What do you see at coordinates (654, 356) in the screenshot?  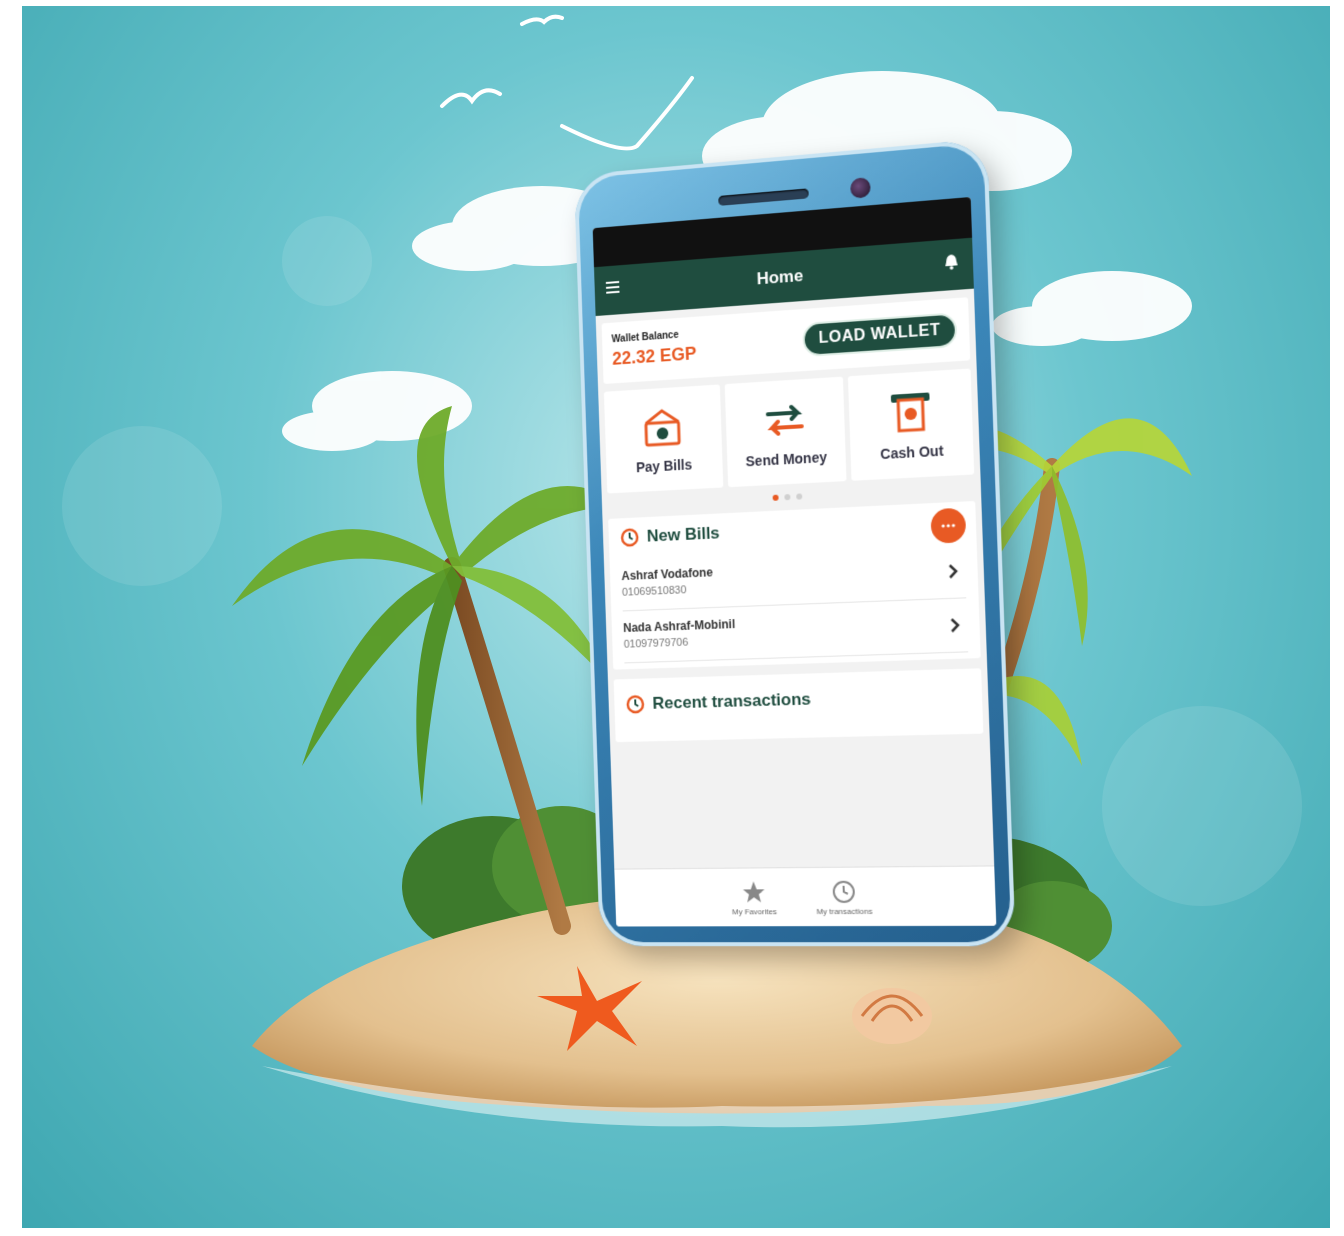 I see `wallet-balance-amount: 22.32 EGP` at bounding box center [654, 356].